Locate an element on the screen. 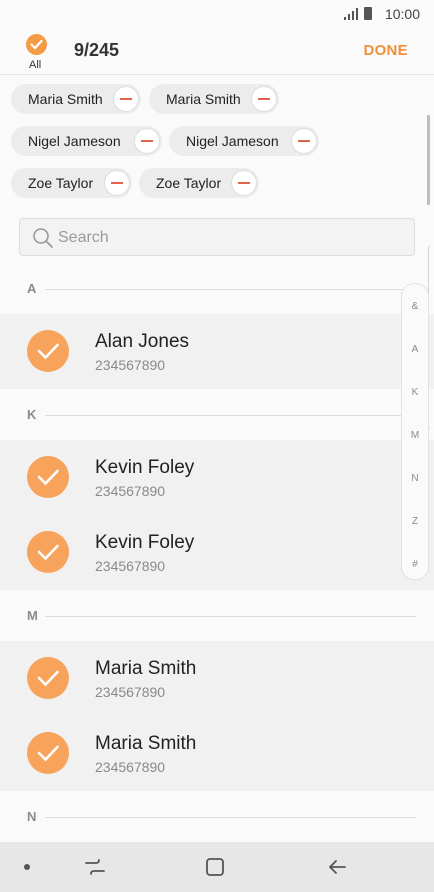 The width and height of the screenshot is (434, 892). alphabet-index: & A K M N Z # is located at coordinates (415, 431).